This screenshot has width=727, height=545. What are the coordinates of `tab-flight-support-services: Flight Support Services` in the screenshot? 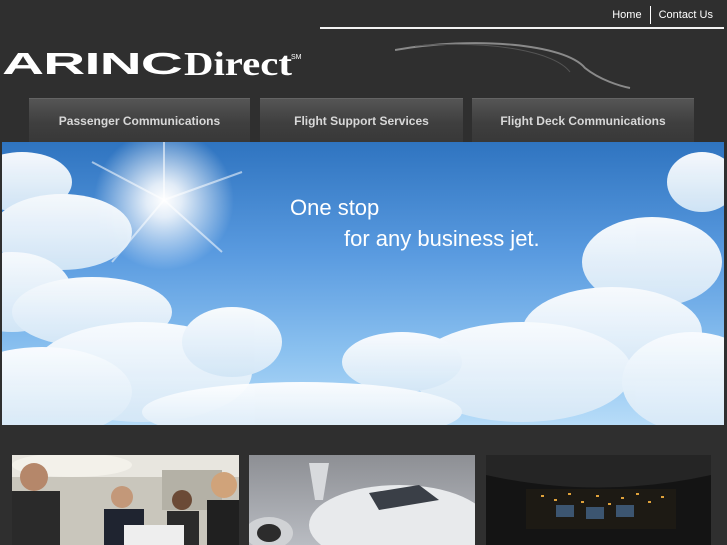 It's located at (361, 120).